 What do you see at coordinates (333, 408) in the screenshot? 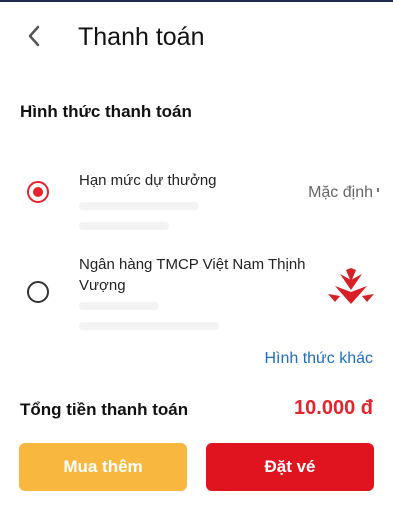
I see `total-value: 10.000 đ` at bounding box center [333, 408].